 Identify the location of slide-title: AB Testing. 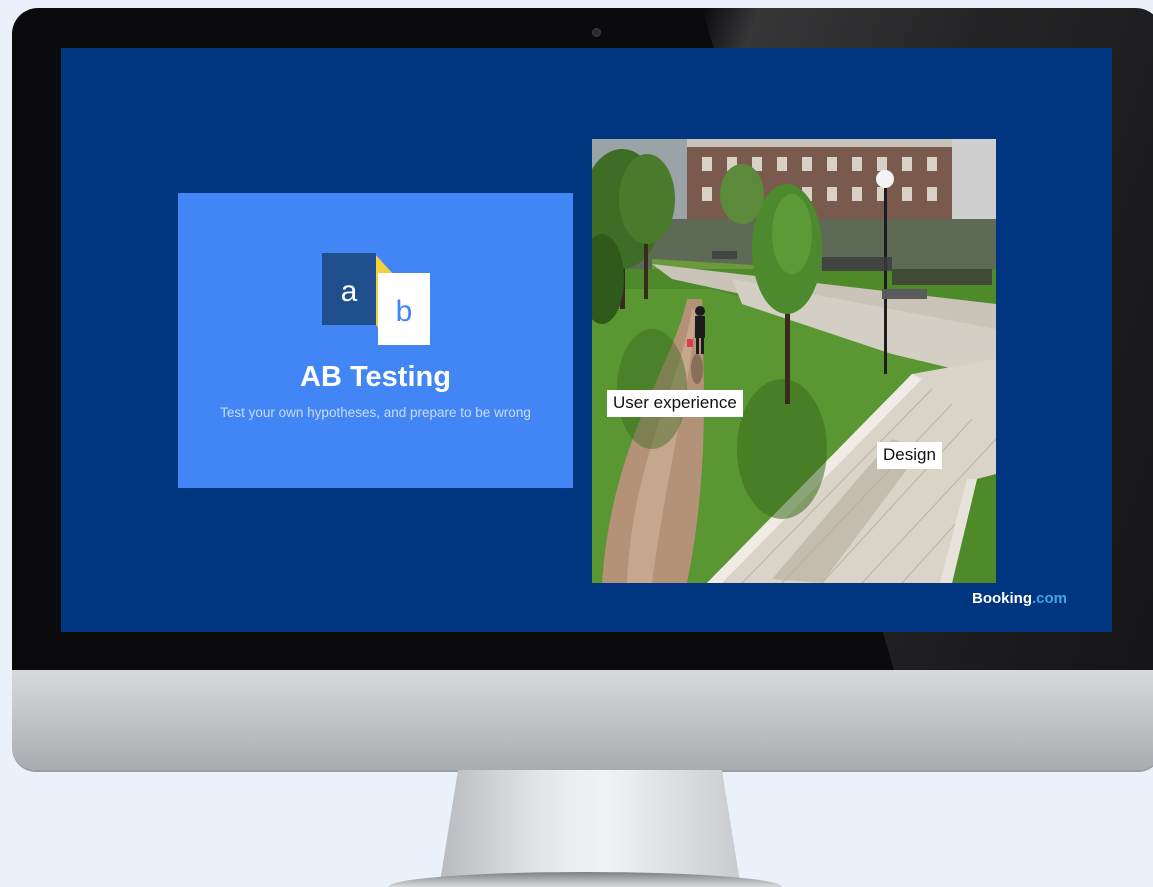
(375, 377).